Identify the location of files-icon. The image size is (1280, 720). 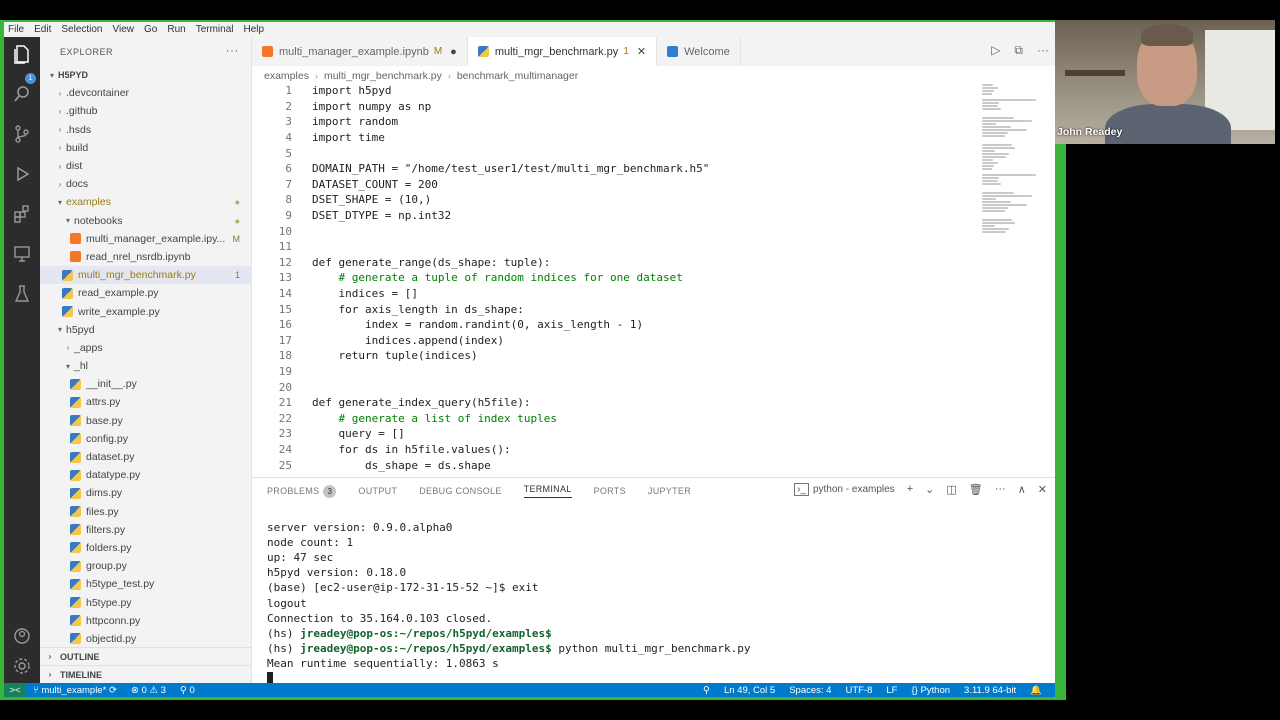
(22, 54).